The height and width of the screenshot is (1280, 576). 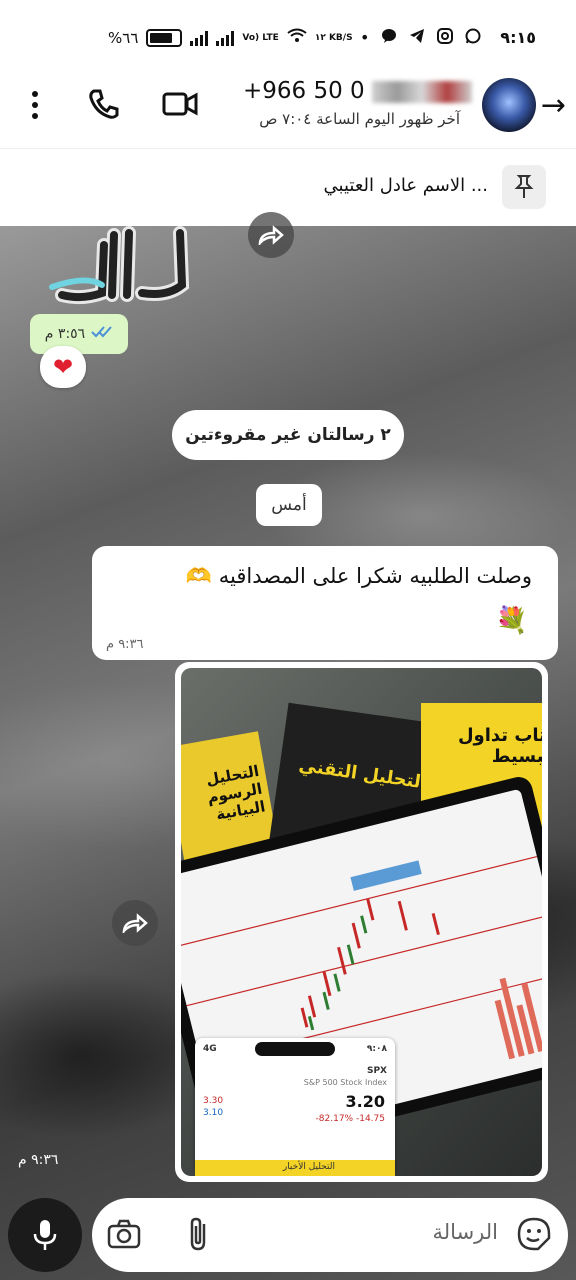 I want to click on network-speed: ١٢ KB/S, so click(x=333, y=37).